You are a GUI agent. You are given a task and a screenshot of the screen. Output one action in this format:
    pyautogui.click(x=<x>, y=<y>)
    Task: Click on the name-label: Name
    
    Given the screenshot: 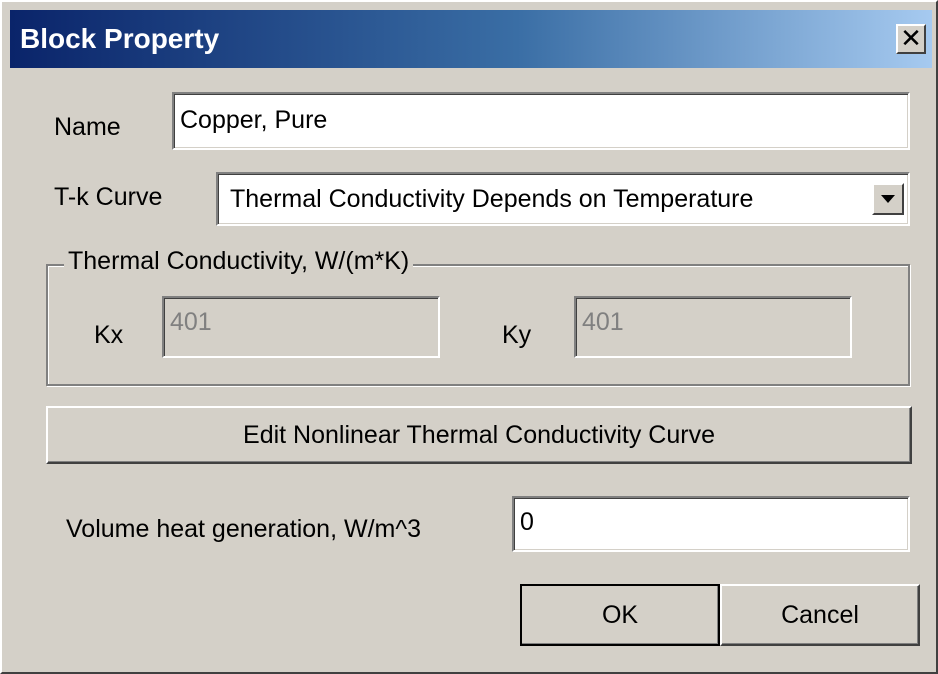 What is the action you would take?
    pyautogui.click(x=87, y=127)
    